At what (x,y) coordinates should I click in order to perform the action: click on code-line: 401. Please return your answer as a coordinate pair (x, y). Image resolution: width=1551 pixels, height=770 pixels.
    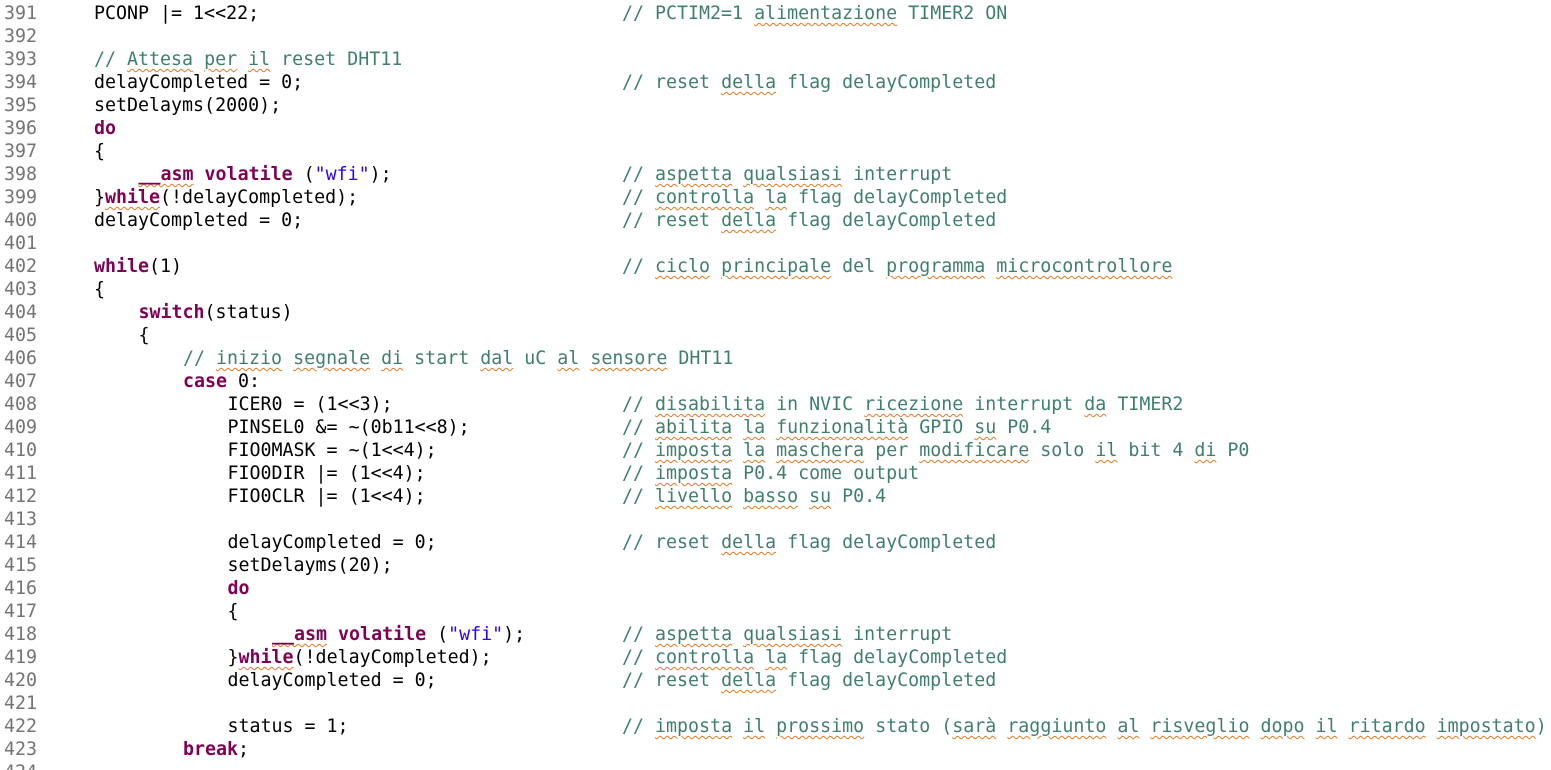
    Looking at the image, I should click on (775, 243).